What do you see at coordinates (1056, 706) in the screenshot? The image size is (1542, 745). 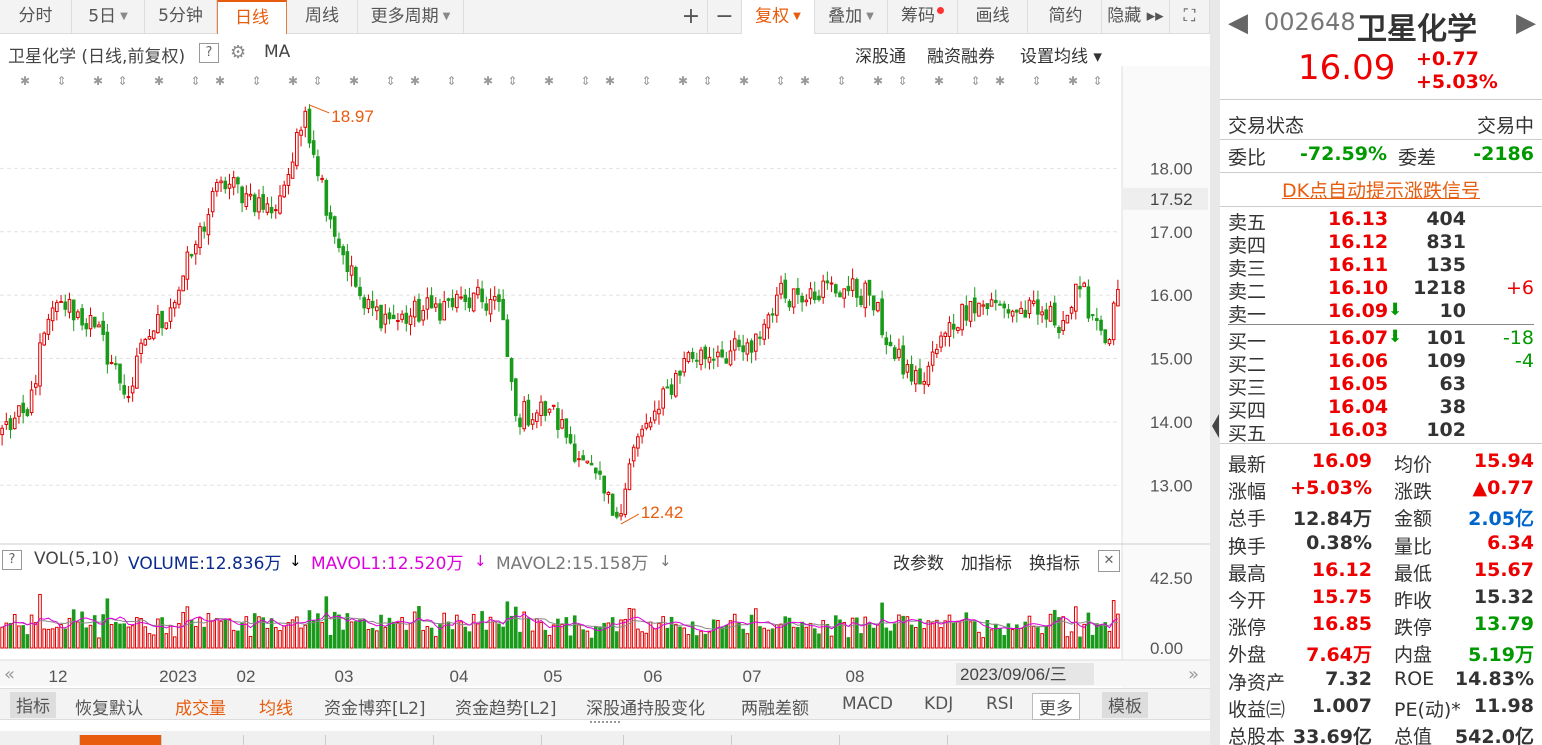 I see `indicator-tab-11: 更多` at bounding box center [1056, 706].